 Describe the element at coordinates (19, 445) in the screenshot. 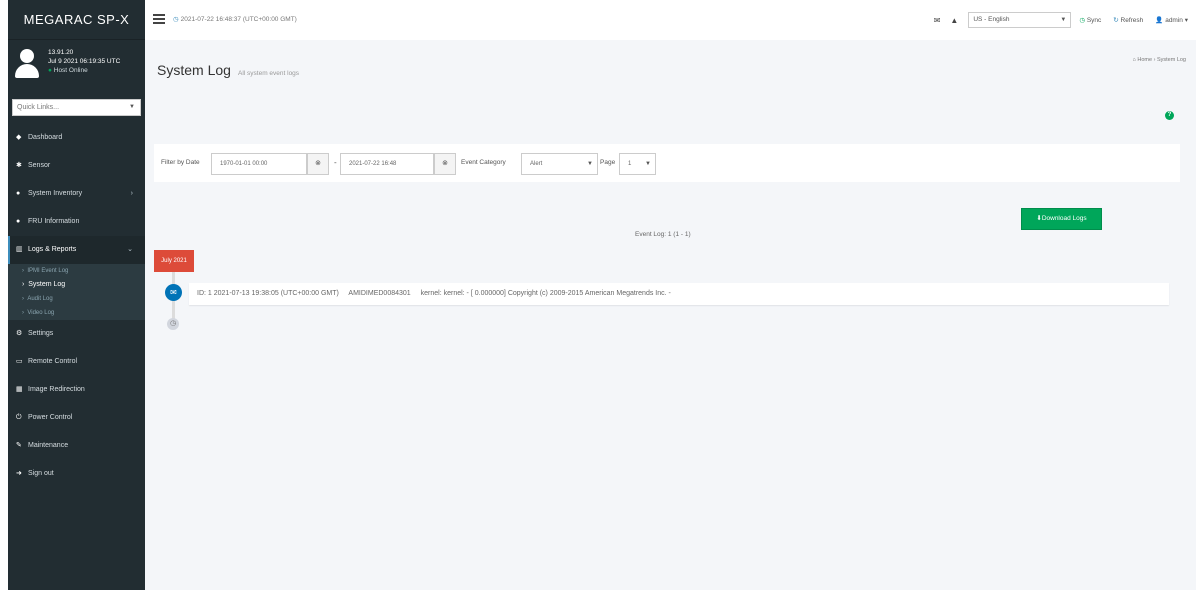

I see `wrench-icon: ✎` at that location.